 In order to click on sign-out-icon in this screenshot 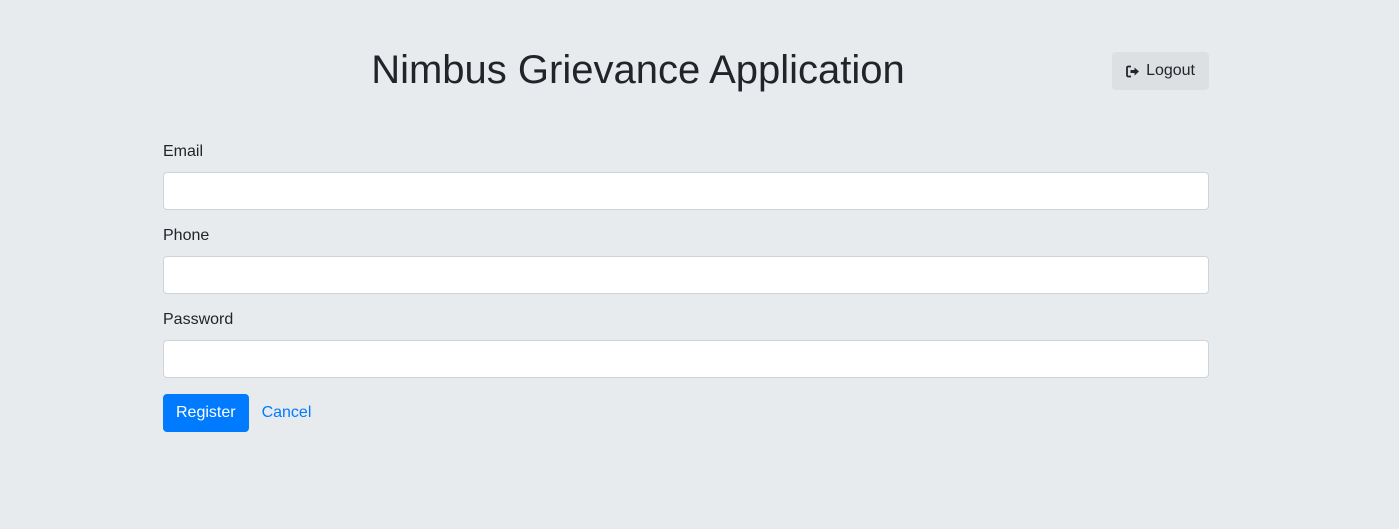, I will do `click(1133, 71)`.